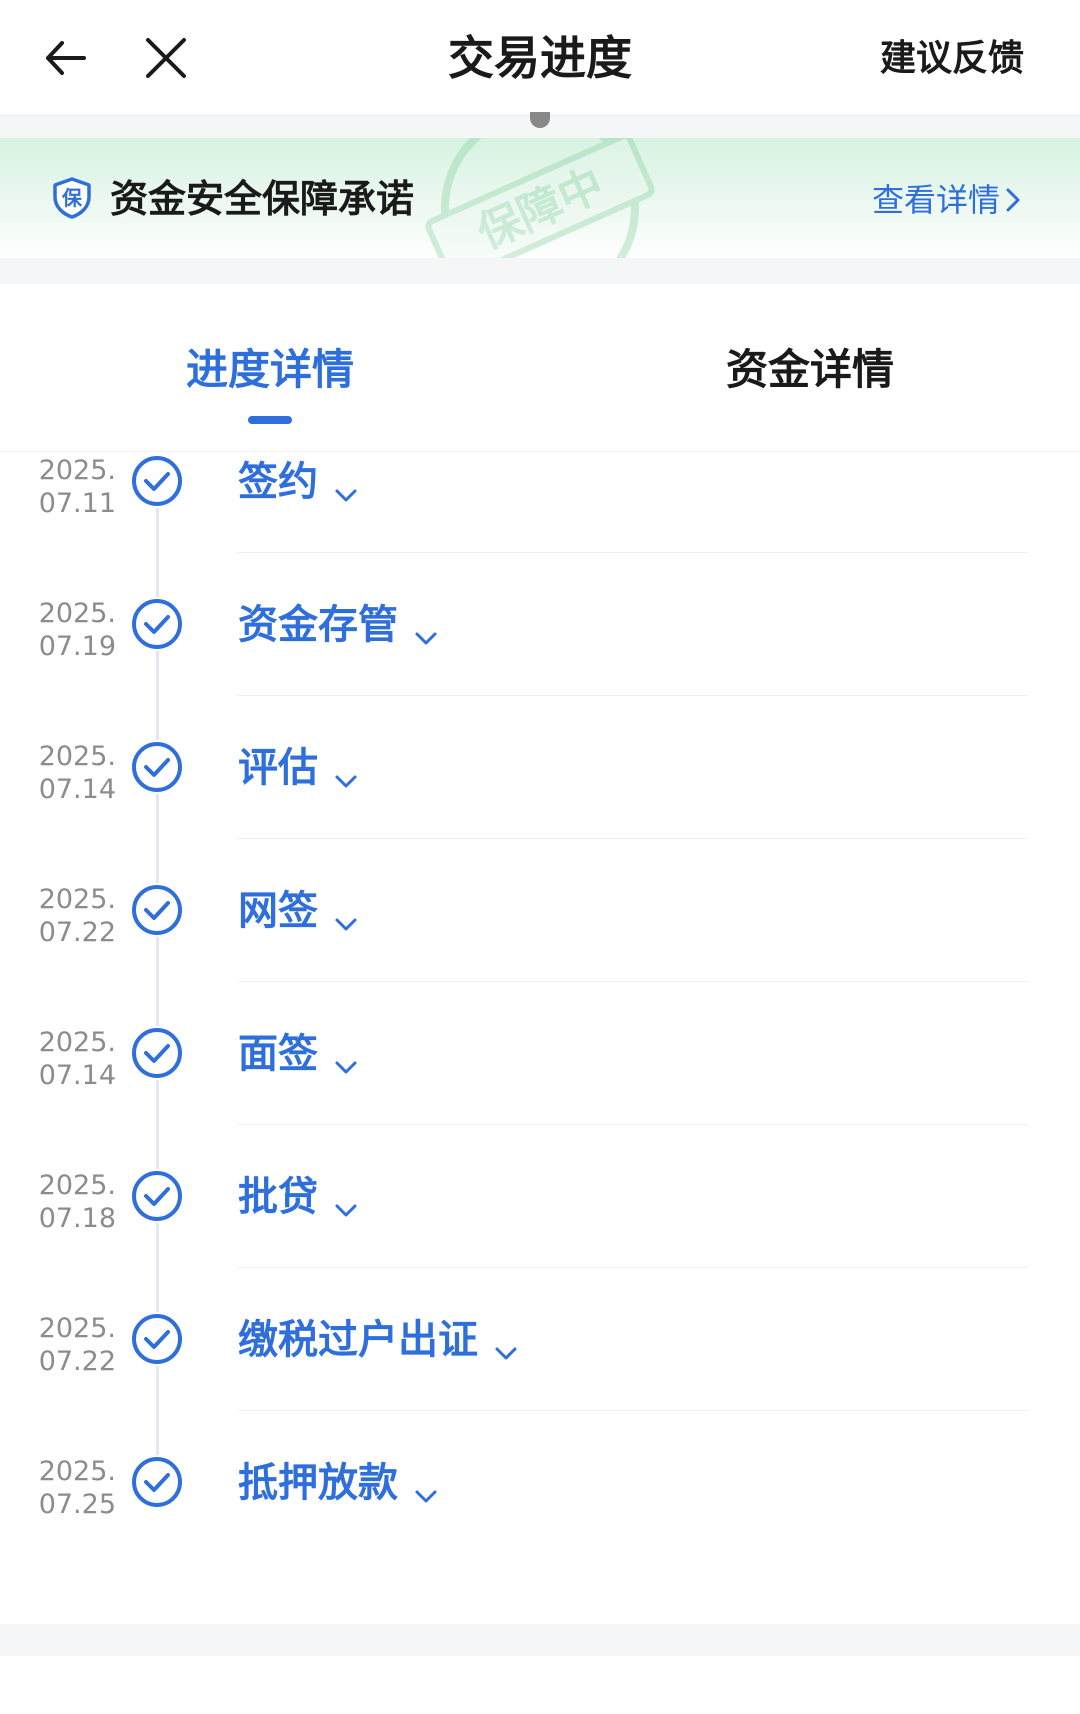 This screenshot has width=1080, height=1714. I want to click on timeline-step-label: 缴税过户出证, so click(358, 1340).